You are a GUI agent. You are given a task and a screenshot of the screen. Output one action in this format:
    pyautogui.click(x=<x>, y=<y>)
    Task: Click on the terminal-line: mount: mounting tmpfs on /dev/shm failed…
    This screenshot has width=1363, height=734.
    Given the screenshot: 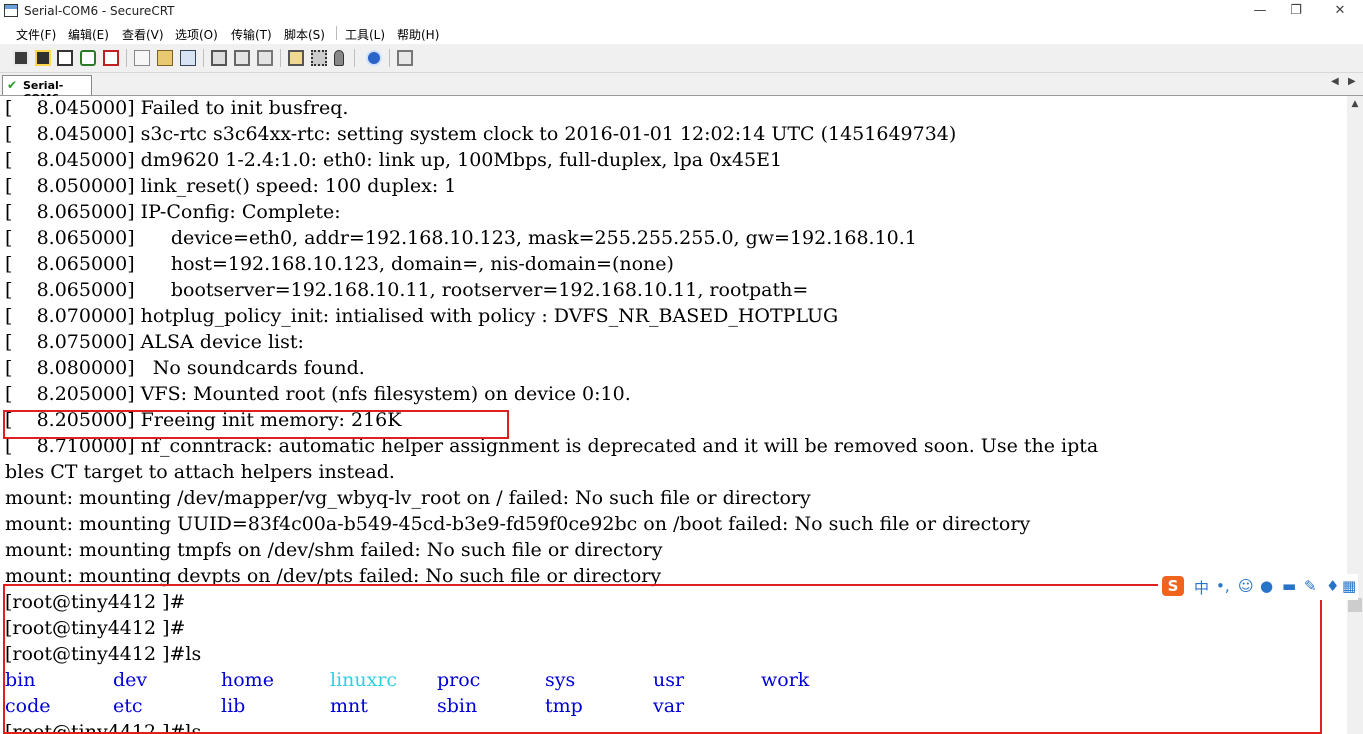 What is the action you would take?
    pyautogui.click(x=334, y=550)
    